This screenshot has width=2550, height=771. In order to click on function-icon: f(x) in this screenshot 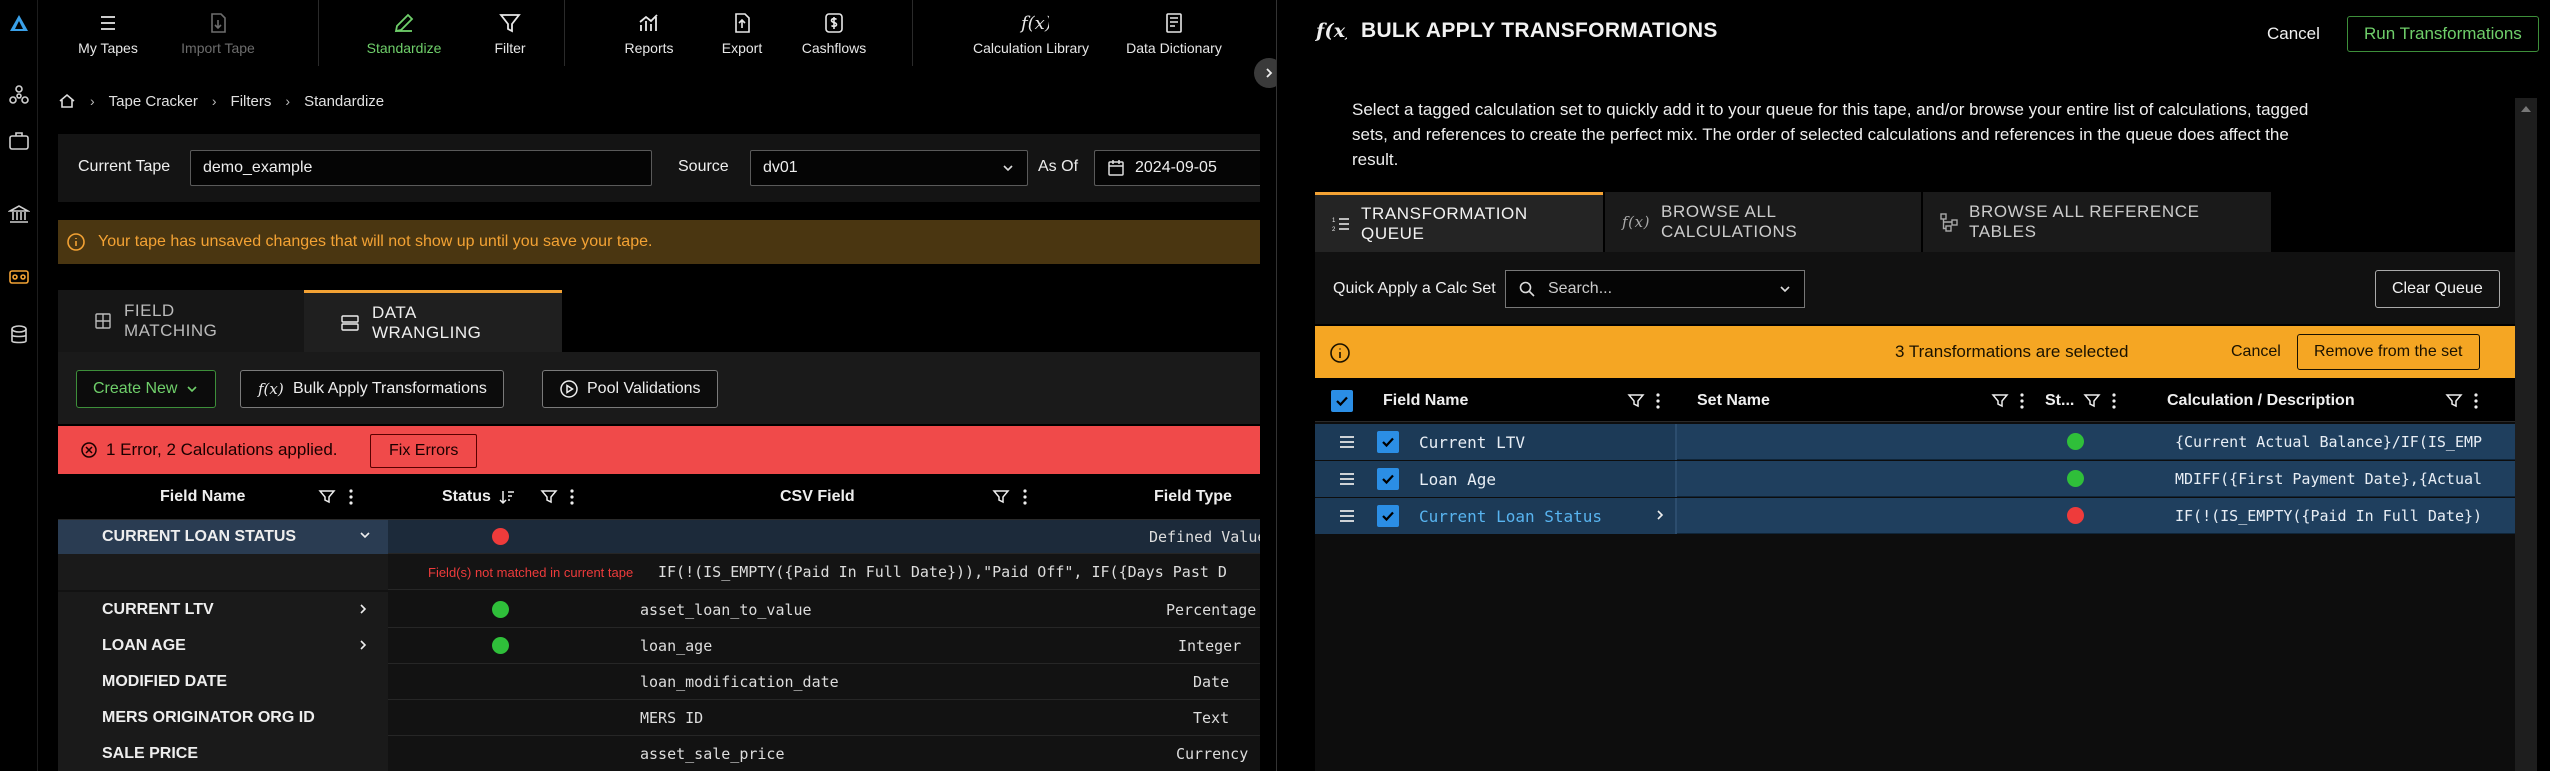, I will do `click(1636, 222)`.